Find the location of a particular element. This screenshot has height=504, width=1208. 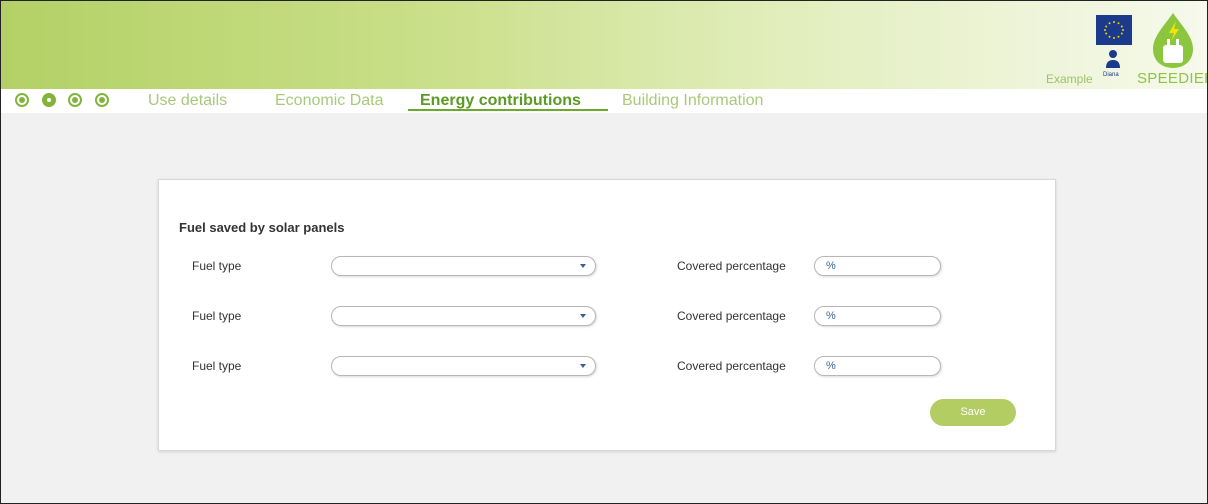

form-title: Fuel saved by solar panels is located at coordinates (262, 227).